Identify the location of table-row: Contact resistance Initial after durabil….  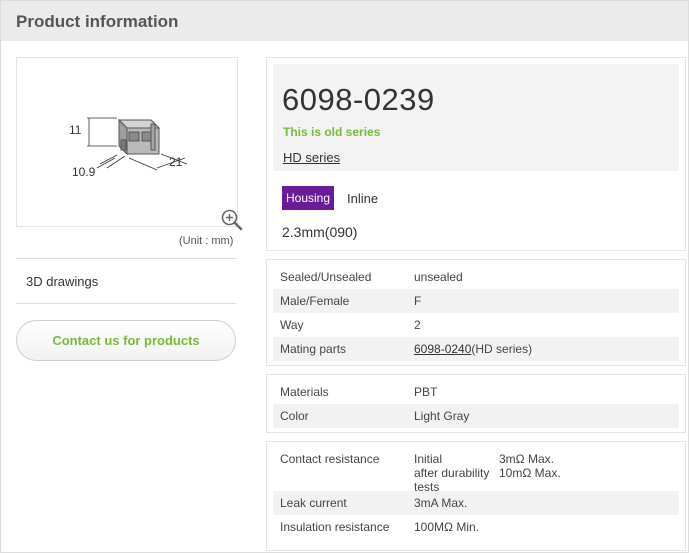
(476, 470).